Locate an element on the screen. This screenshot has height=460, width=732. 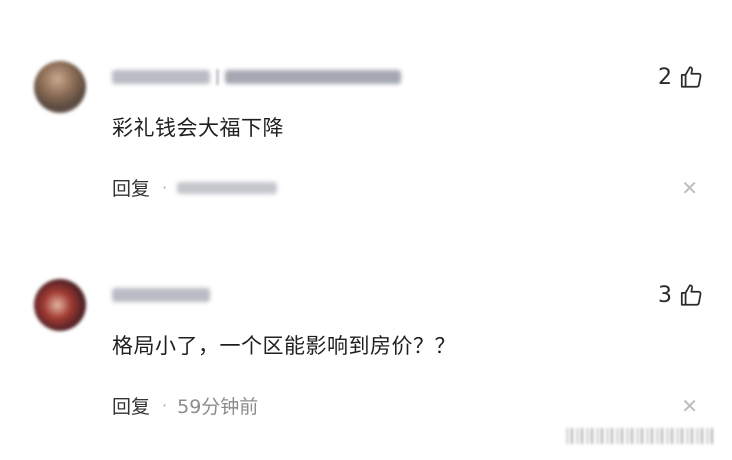
timestamp-blurred is located at coordinates (227, 187).